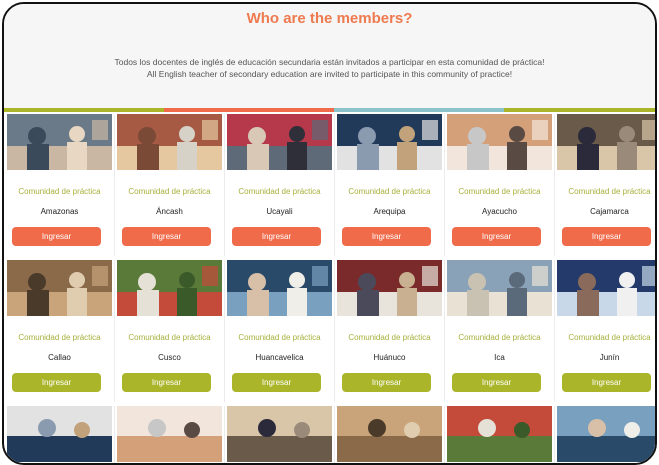  I want to click on region-name: Callao, so click(59, 357).